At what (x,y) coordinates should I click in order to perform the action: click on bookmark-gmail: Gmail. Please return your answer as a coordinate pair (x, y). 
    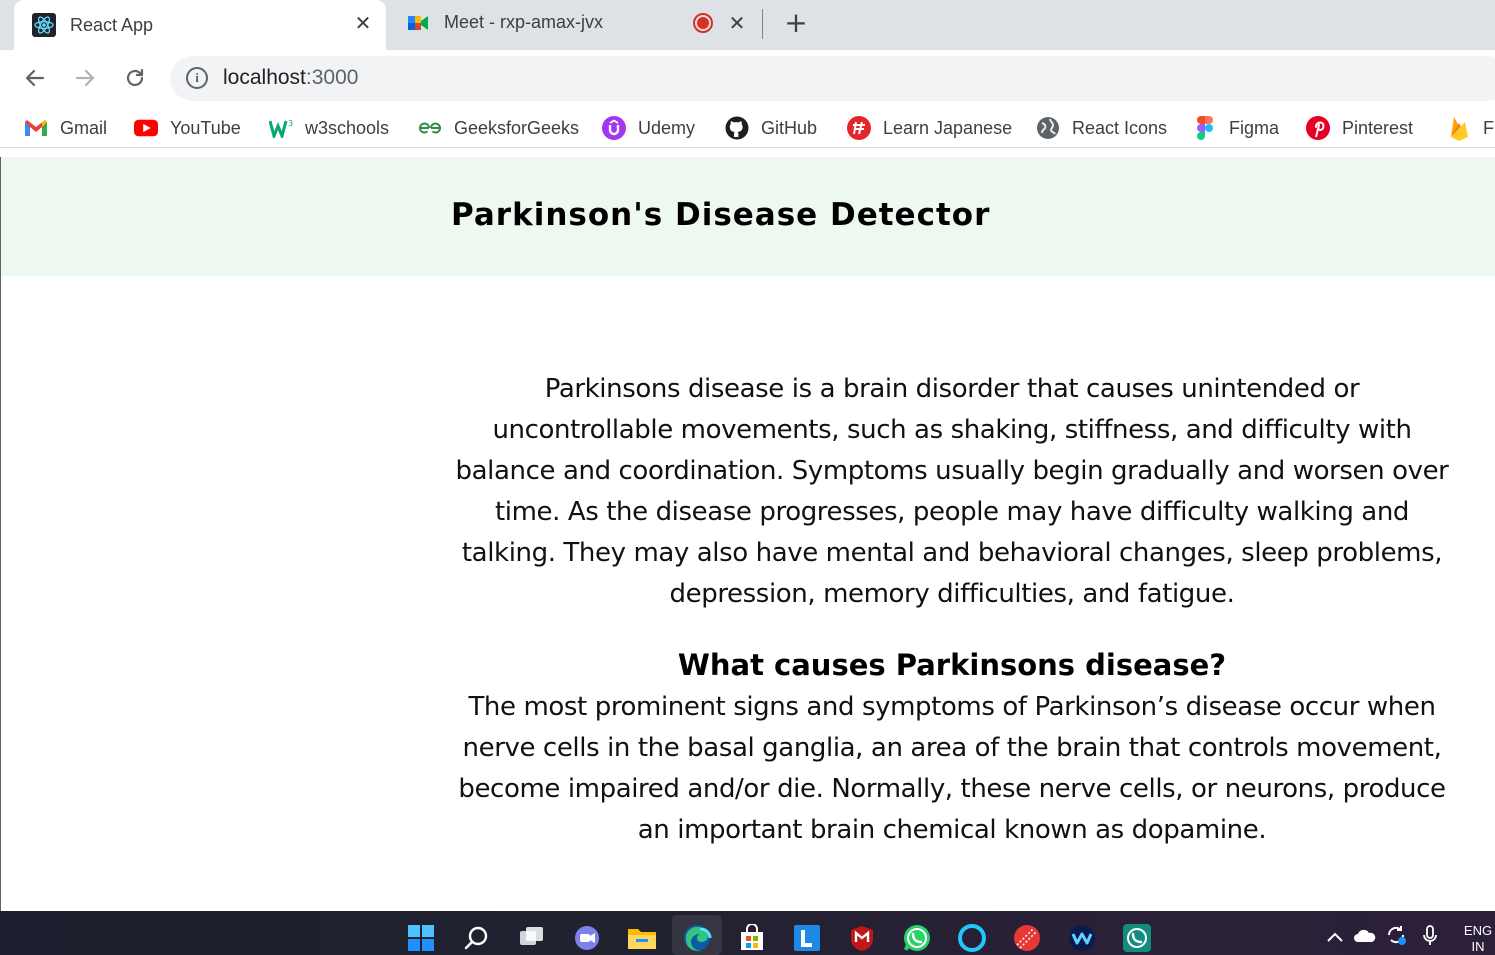
    Looking at the image, I should click on (65, 128).